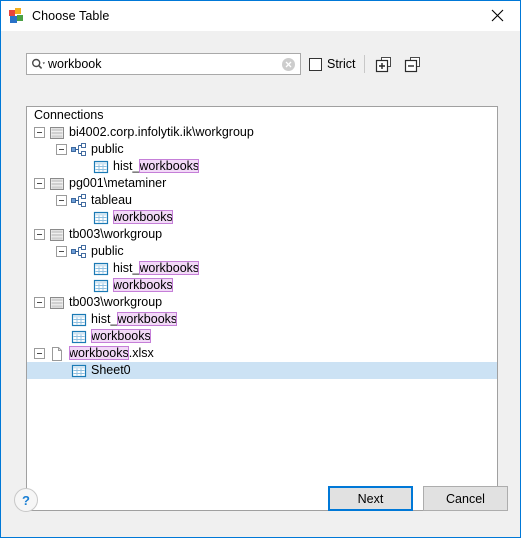  Describe the element at coordinates (112, 200) in the screenshot. I see `tree-node-label: tableau` at that location.